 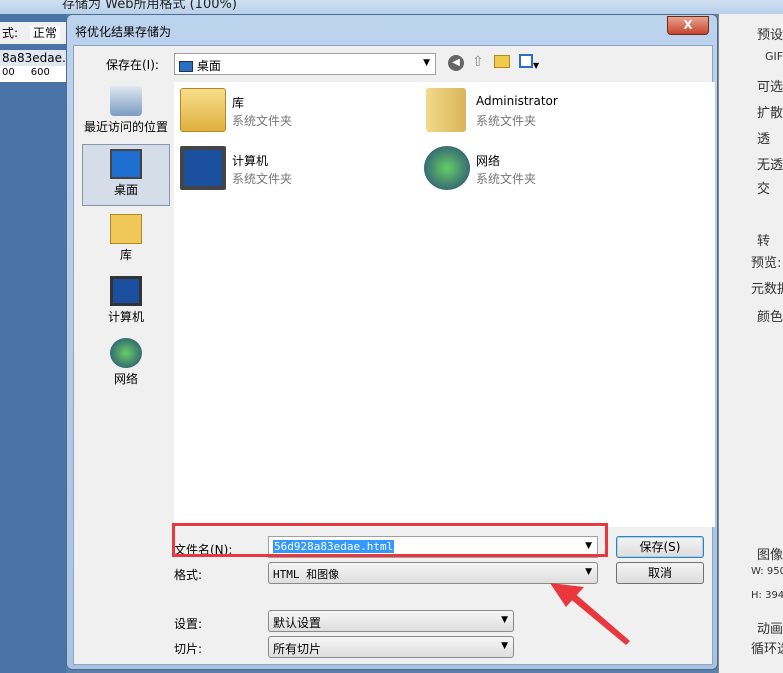 I want to click on settings-value: 默认设置, so click(x=297, y=623).